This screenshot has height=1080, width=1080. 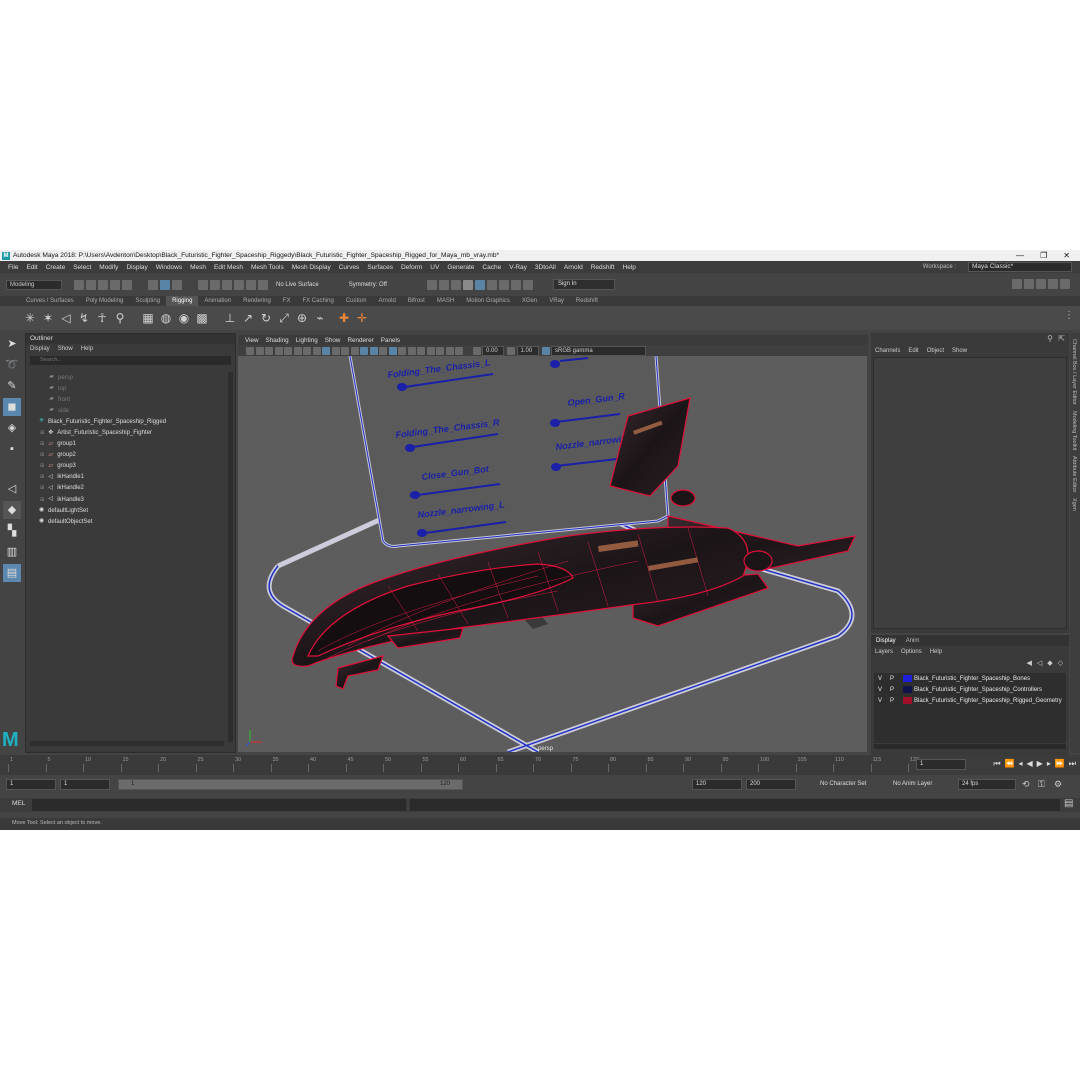 I want to click on menu-mesh: Mesh, so click(x=198, y=267).